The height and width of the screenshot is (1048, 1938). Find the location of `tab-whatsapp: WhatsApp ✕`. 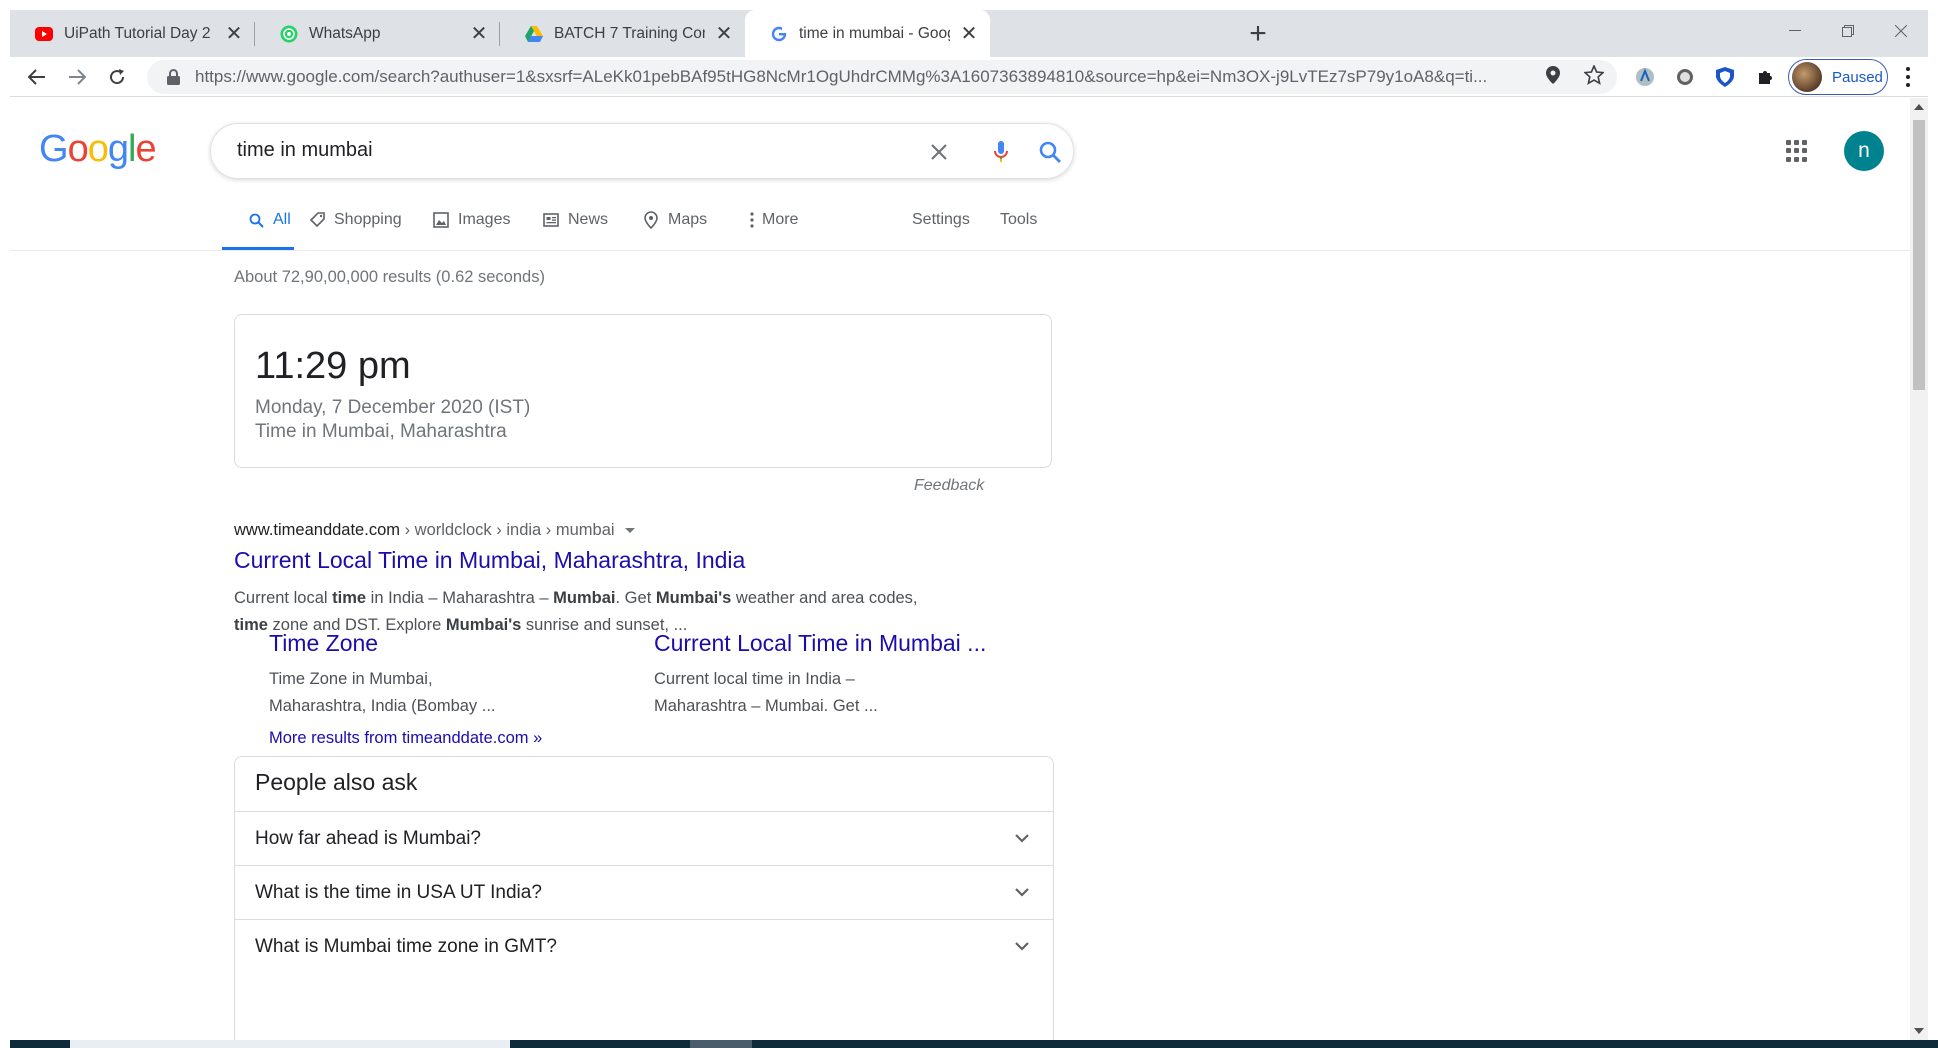

tab-whatsapp: WhatsApp ✕ is located at coordinates (377, 33).